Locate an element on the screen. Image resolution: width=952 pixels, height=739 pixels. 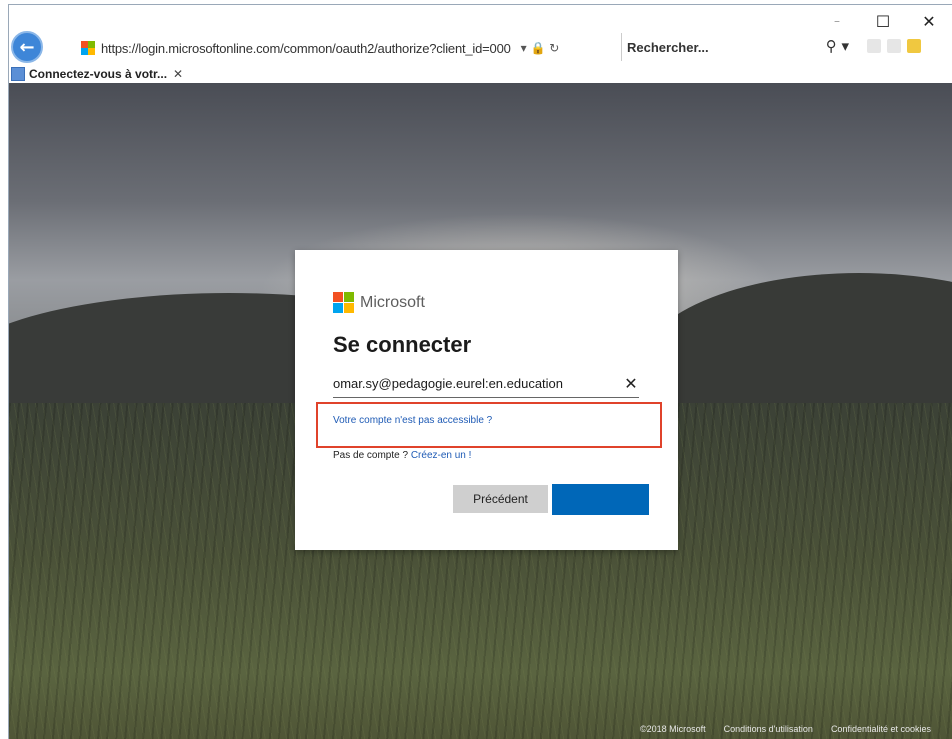
brand-name: Microsoft is located at coordinates (392, 302).